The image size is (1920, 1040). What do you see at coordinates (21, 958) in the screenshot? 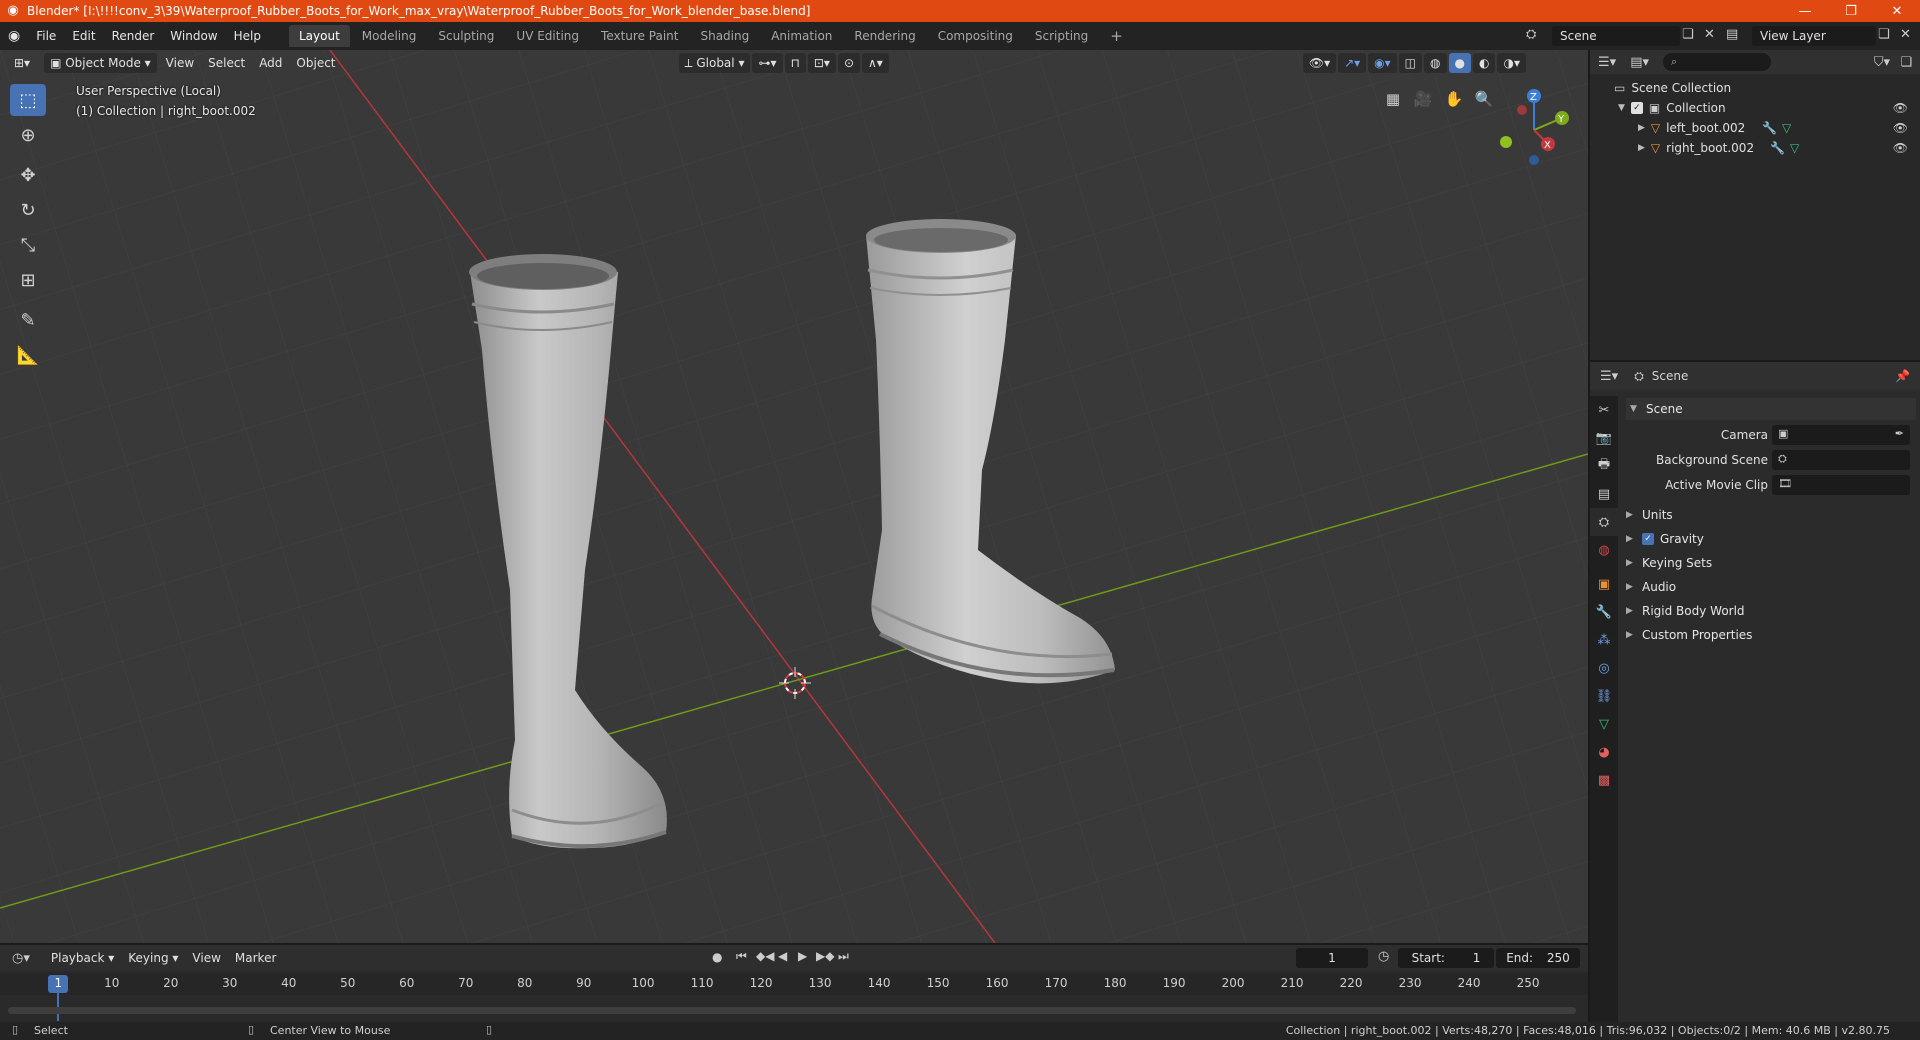
I see `timeline-editor-type-icon: ◷▾` at bounding box center [21, 958].